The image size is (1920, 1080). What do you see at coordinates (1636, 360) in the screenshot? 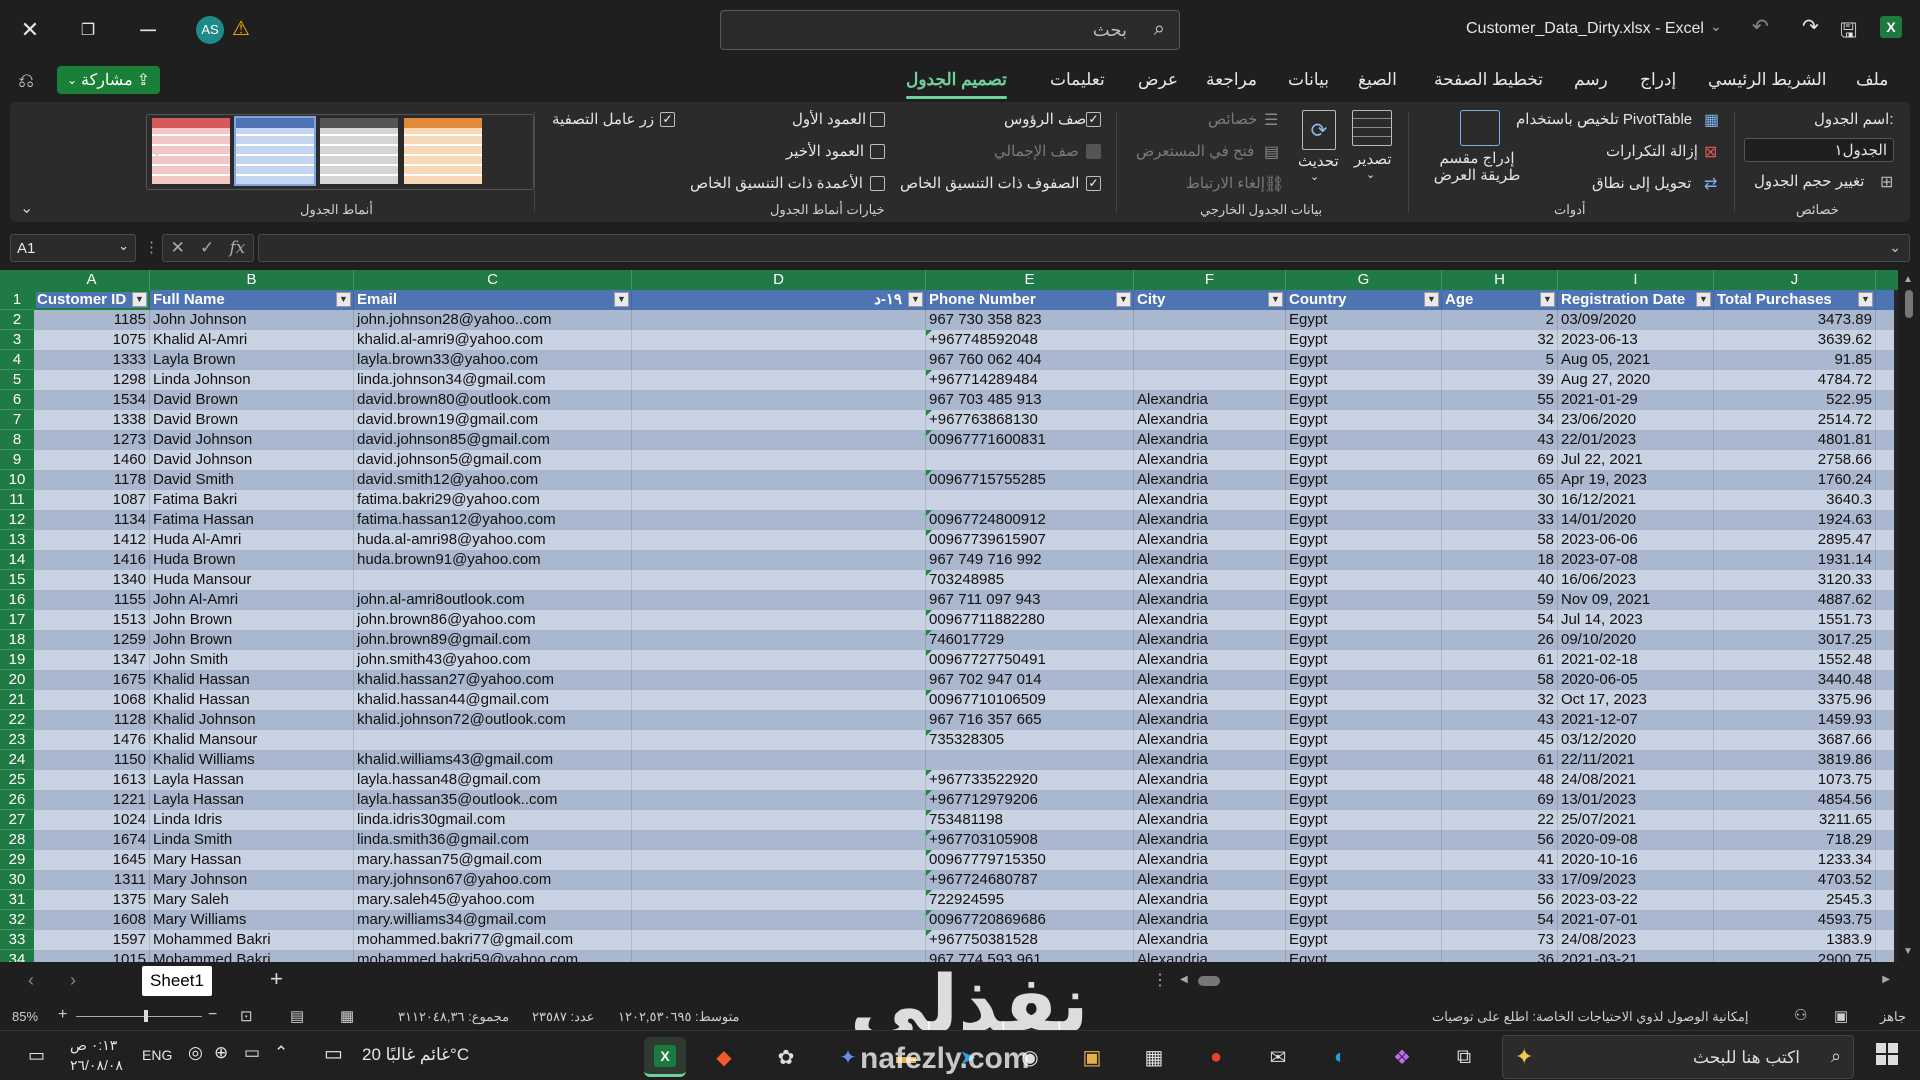
I see `cell: Aug 05, 2021` at bounding box center [1636, 360].